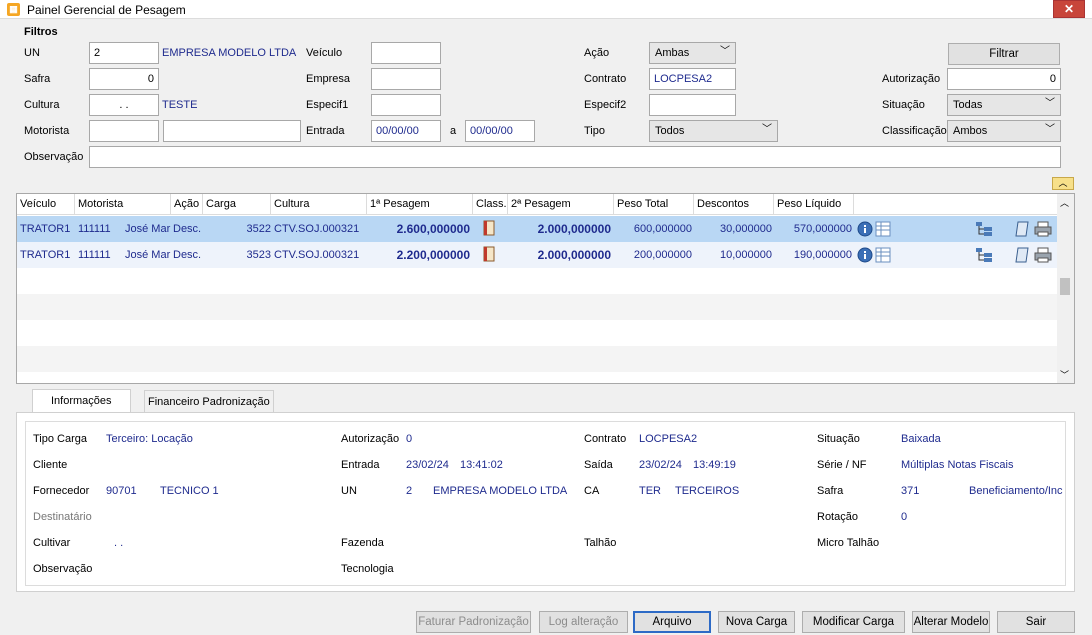  Describe the element at coordinates (367, 569) in the screenshot. I see `tecnologia-label: Tecnologia` at that location.